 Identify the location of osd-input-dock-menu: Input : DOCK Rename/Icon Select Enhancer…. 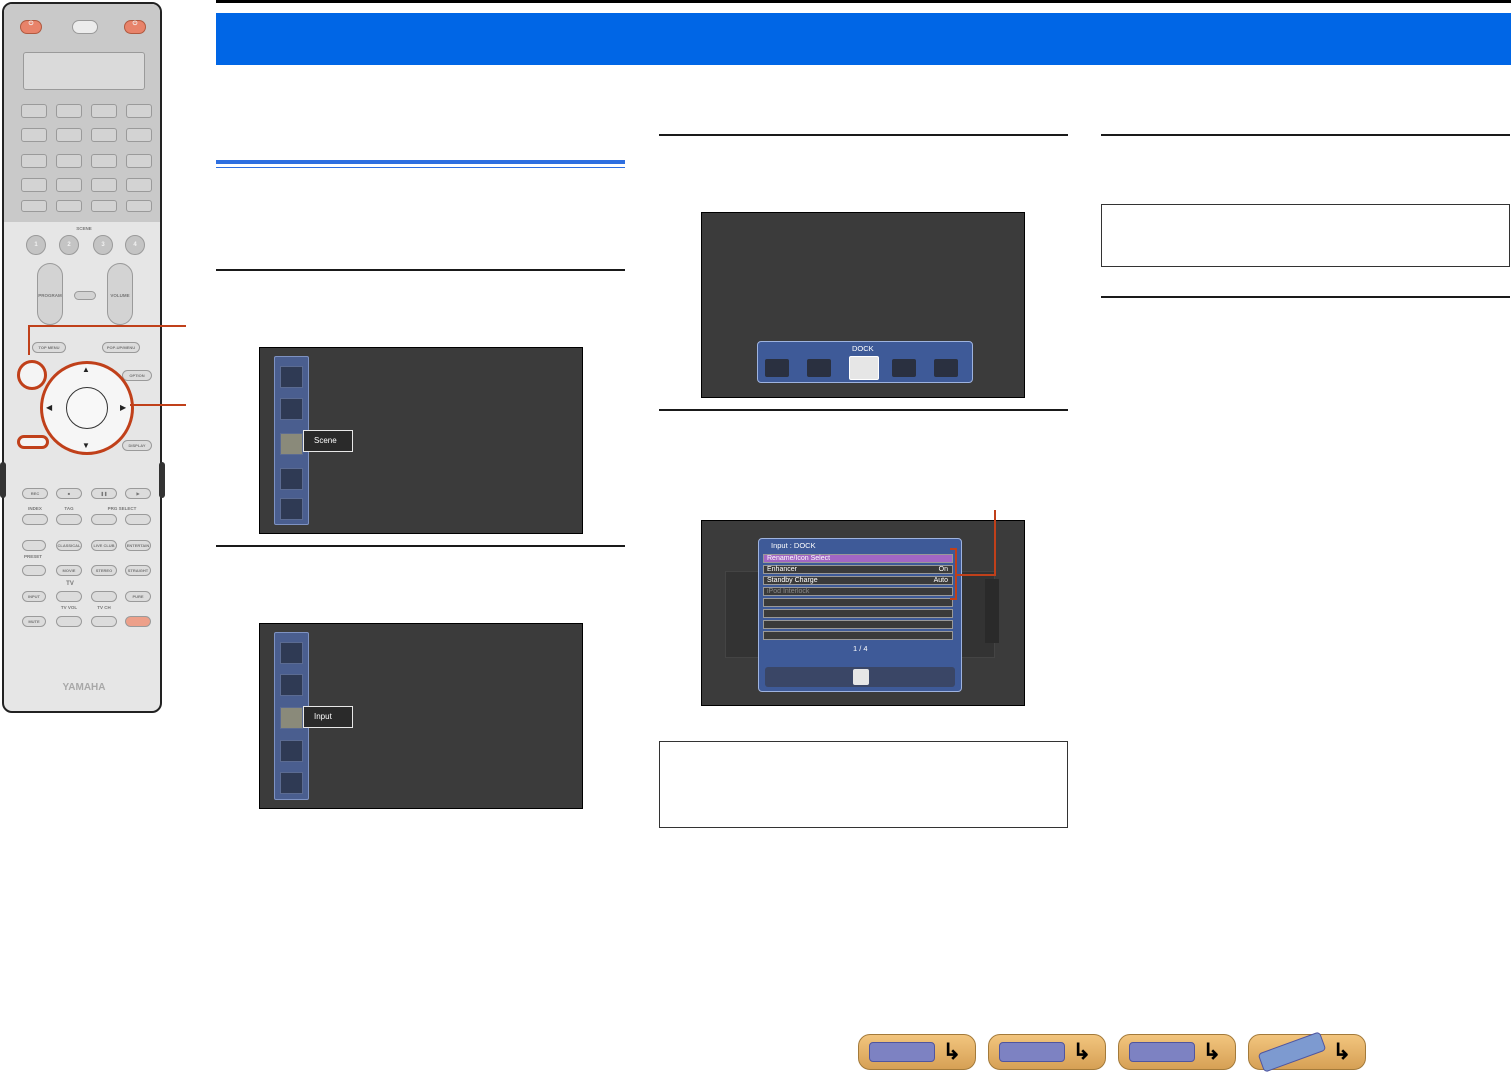
(863, 613).